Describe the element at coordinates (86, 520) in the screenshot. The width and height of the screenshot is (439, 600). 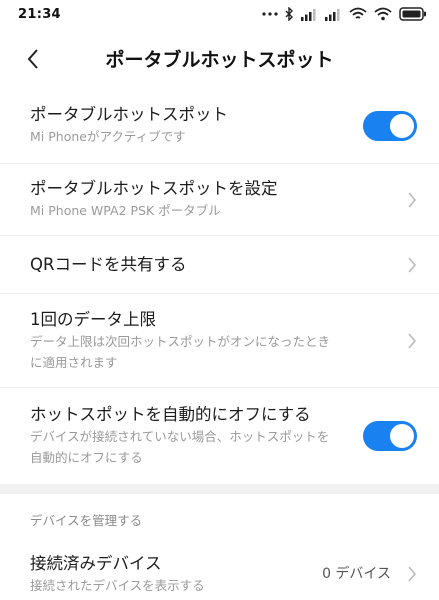
I see `section-header-manage-devices: デバイスを管理する` at that location.